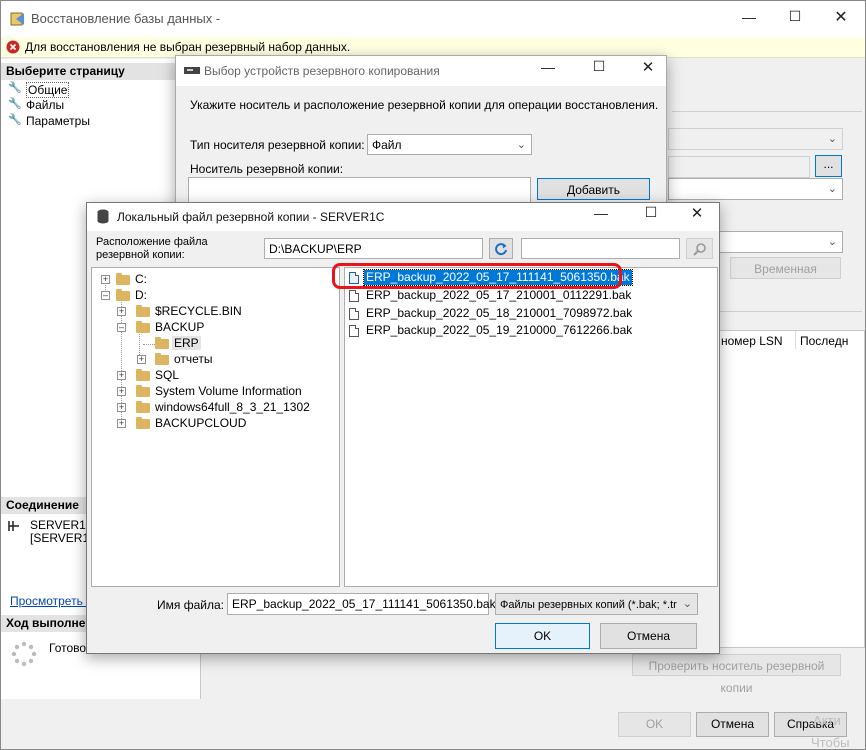  I want to click on expand-windows-toggle: +, so click(121, 407).